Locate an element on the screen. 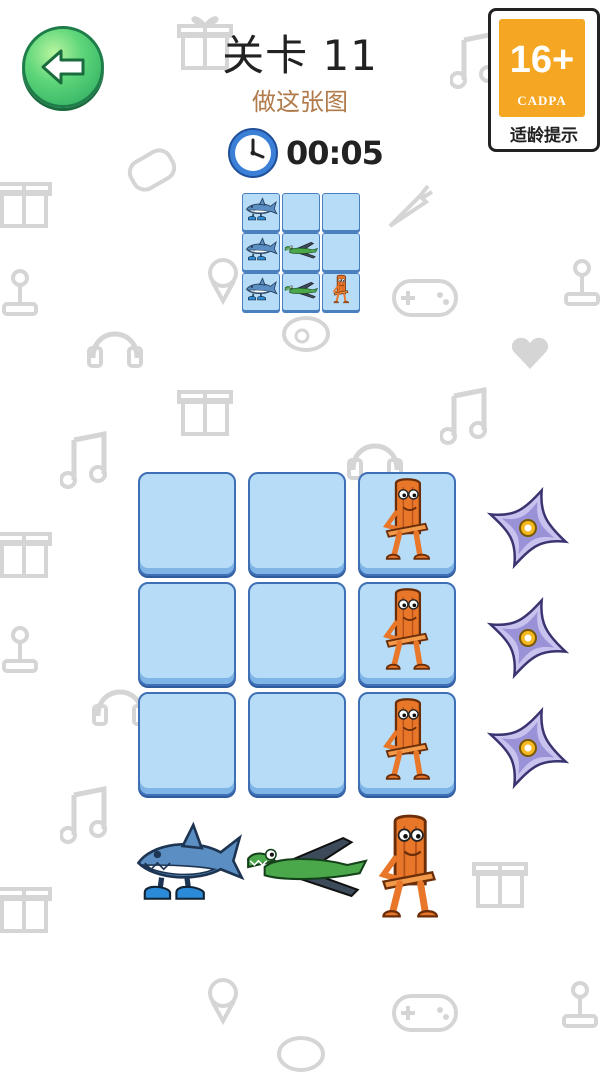  age-rating-panel: 16+ CADPA is located at coordinates (542, 68).